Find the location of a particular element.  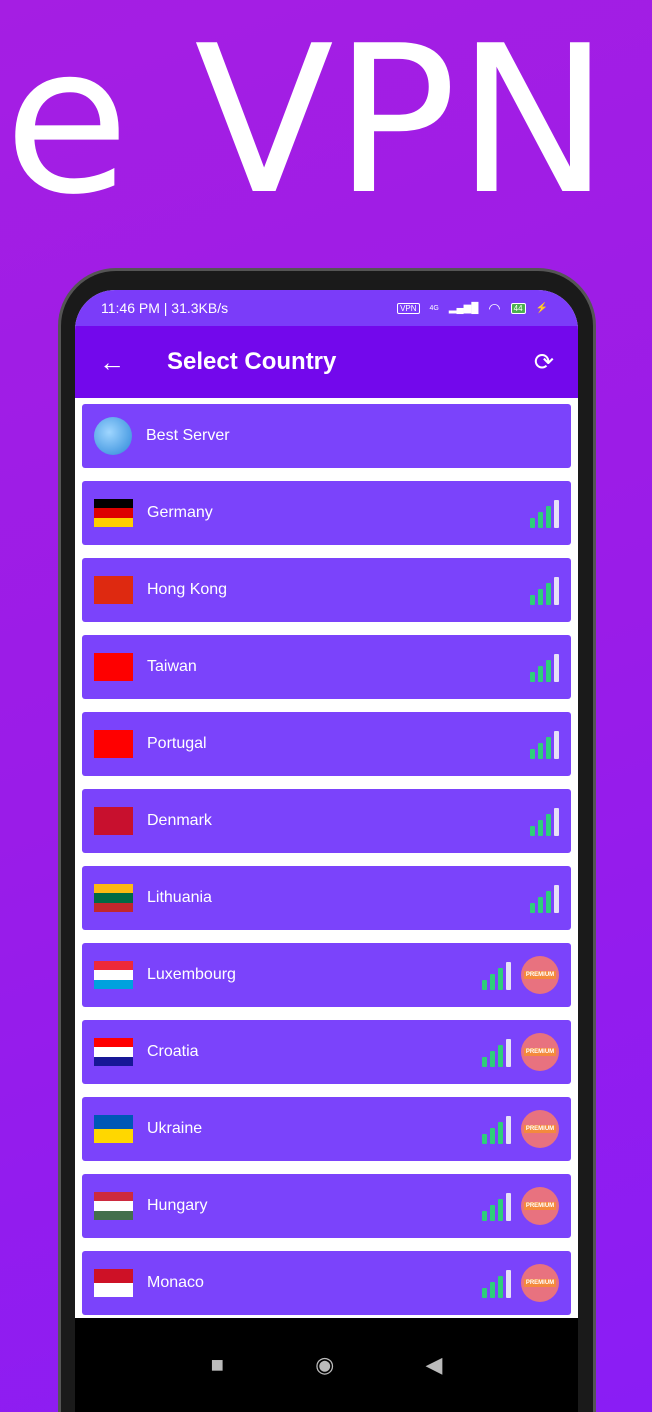

country-name: Luxembourg is located at coordinates (191, 974).